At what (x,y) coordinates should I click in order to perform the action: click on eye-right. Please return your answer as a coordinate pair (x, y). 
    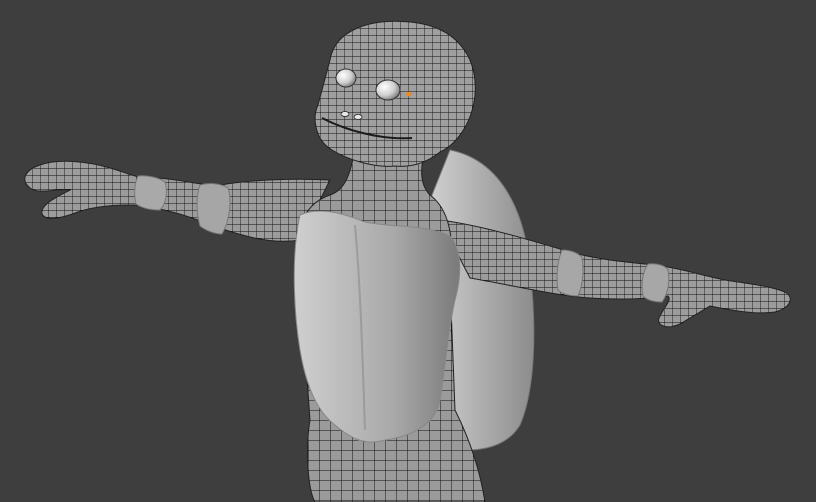
    Looking at the image, I should click on (388, 90).